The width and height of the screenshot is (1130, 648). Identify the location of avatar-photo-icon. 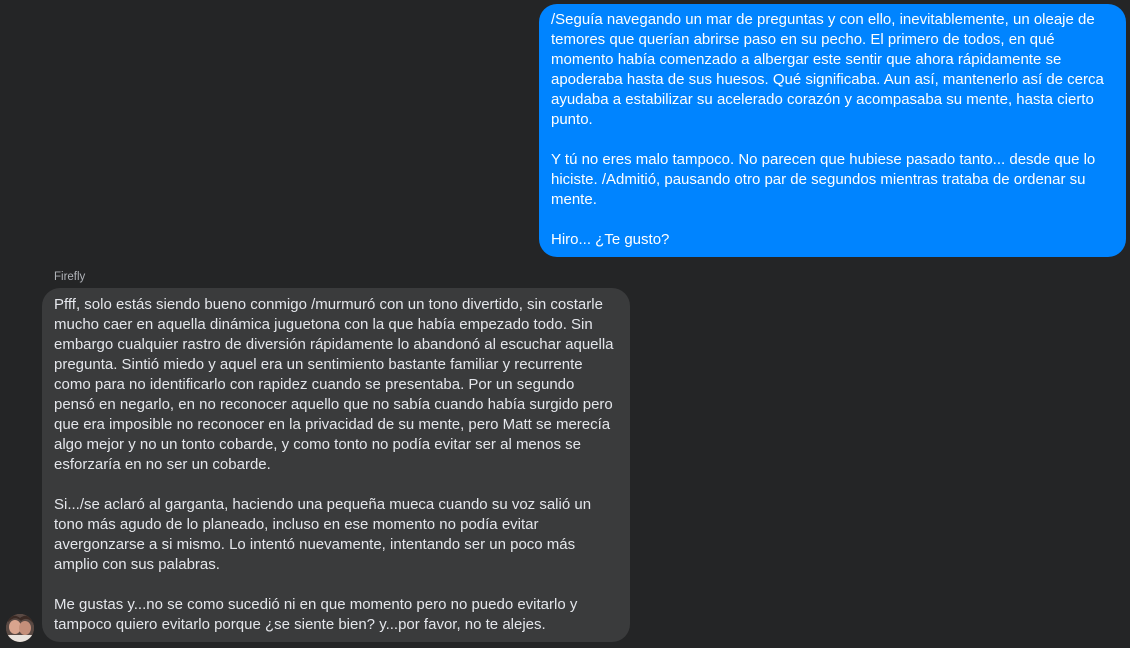
(20, 628).